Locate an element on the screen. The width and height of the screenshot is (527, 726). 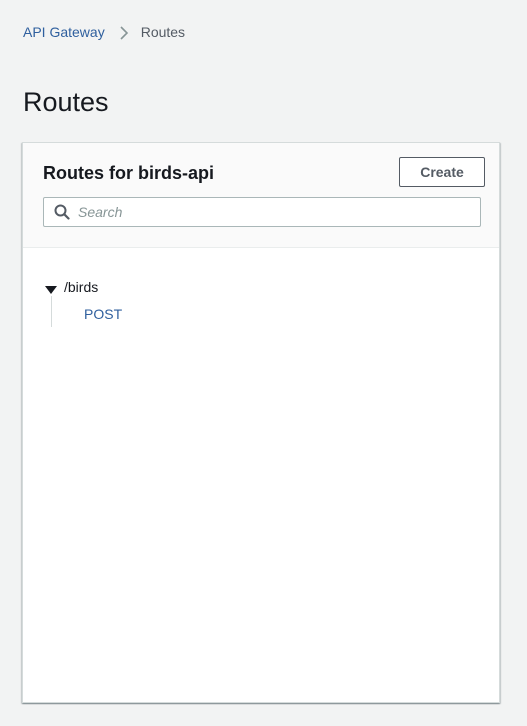
route-method-post: POST is located at coordinates (103, 314).